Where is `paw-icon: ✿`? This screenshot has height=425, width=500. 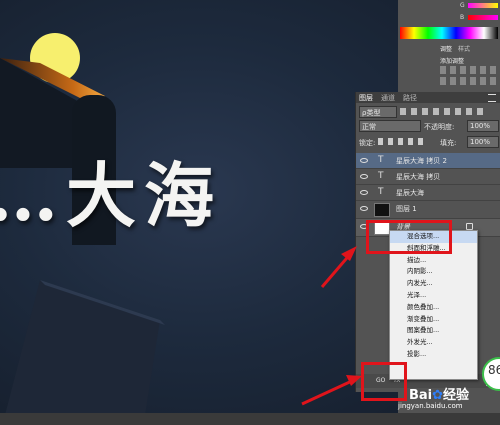 paw-icon: ✿ is located at coordinates (438, 395).